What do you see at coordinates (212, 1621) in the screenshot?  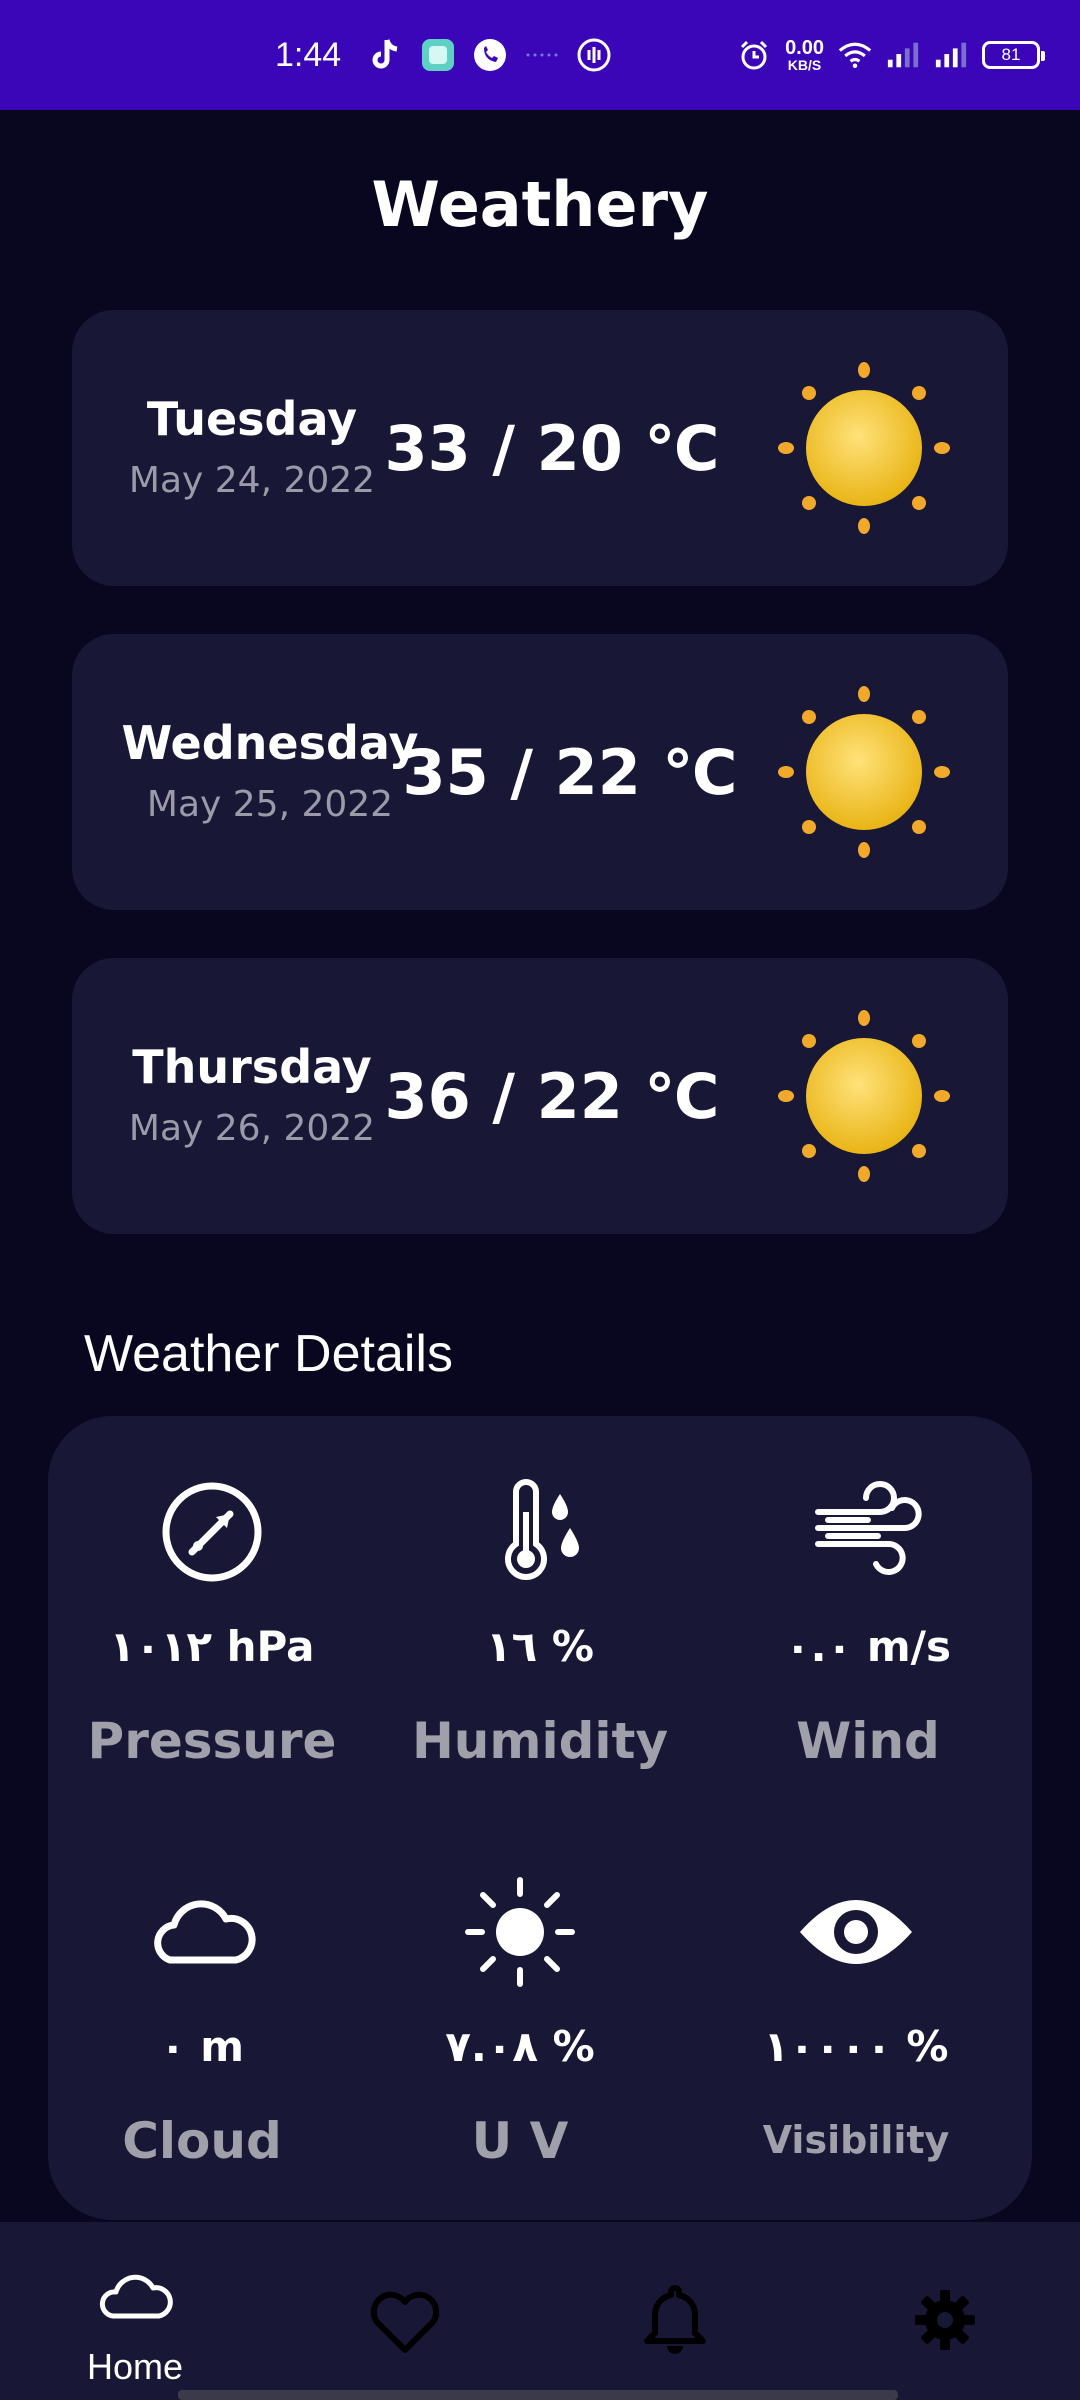 I see `detail-pressure: ١٠١٢ hPa Pressure` at bounding box center [212, 1621].